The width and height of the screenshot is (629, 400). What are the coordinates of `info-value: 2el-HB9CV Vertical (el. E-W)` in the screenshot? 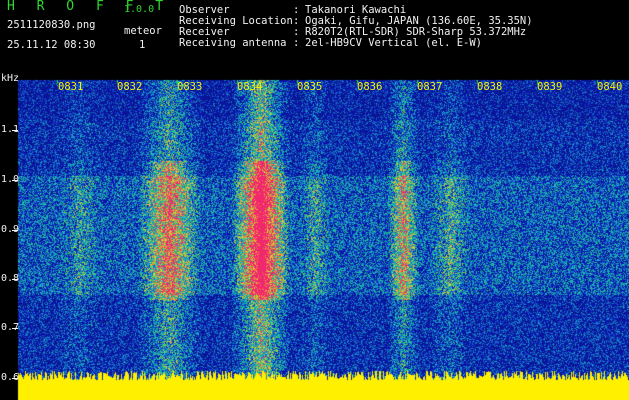 It's located at (394, 43).